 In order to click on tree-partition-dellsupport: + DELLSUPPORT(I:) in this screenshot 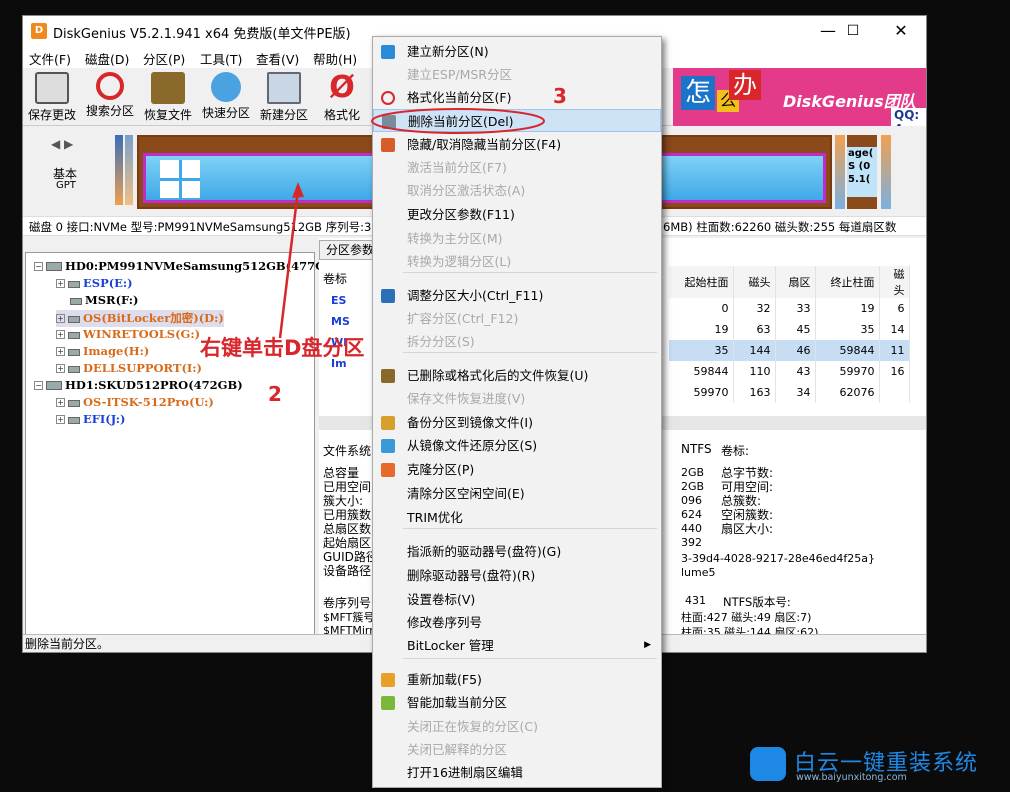, I will do `click(129, 369)`.